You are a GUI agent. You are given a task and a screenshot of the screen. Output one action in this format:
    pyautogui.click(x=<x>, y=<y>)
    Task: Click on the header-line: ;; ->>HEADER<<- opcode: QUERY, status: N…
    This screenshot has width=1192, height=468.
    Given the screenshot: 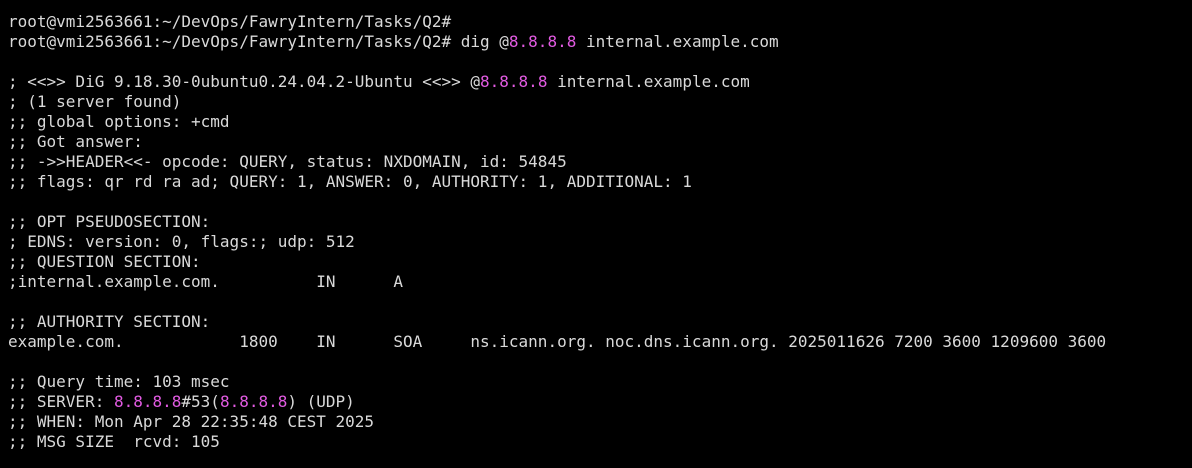 What is the action you would take?
    pyautogui.click(x=287, y=161)
    